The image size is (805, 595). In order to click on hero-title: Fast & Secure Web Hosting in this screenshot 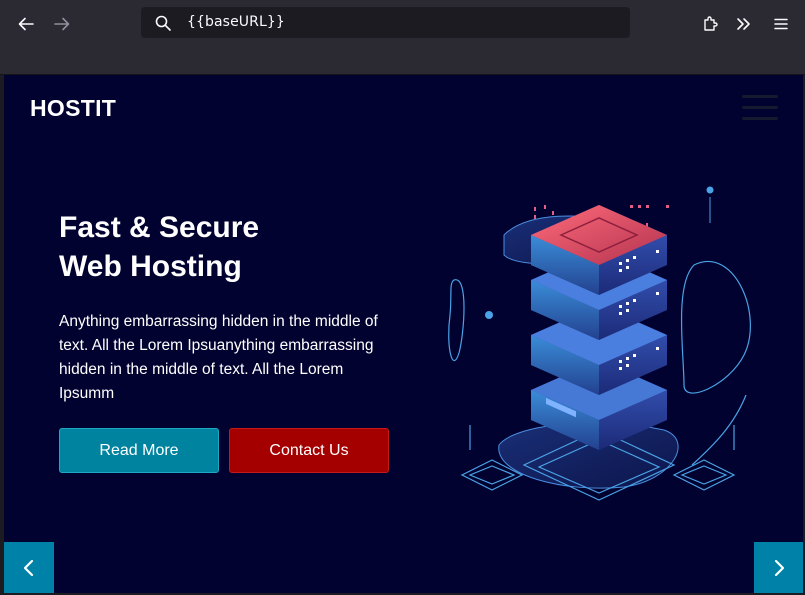, I will do `click(229, 247)`.